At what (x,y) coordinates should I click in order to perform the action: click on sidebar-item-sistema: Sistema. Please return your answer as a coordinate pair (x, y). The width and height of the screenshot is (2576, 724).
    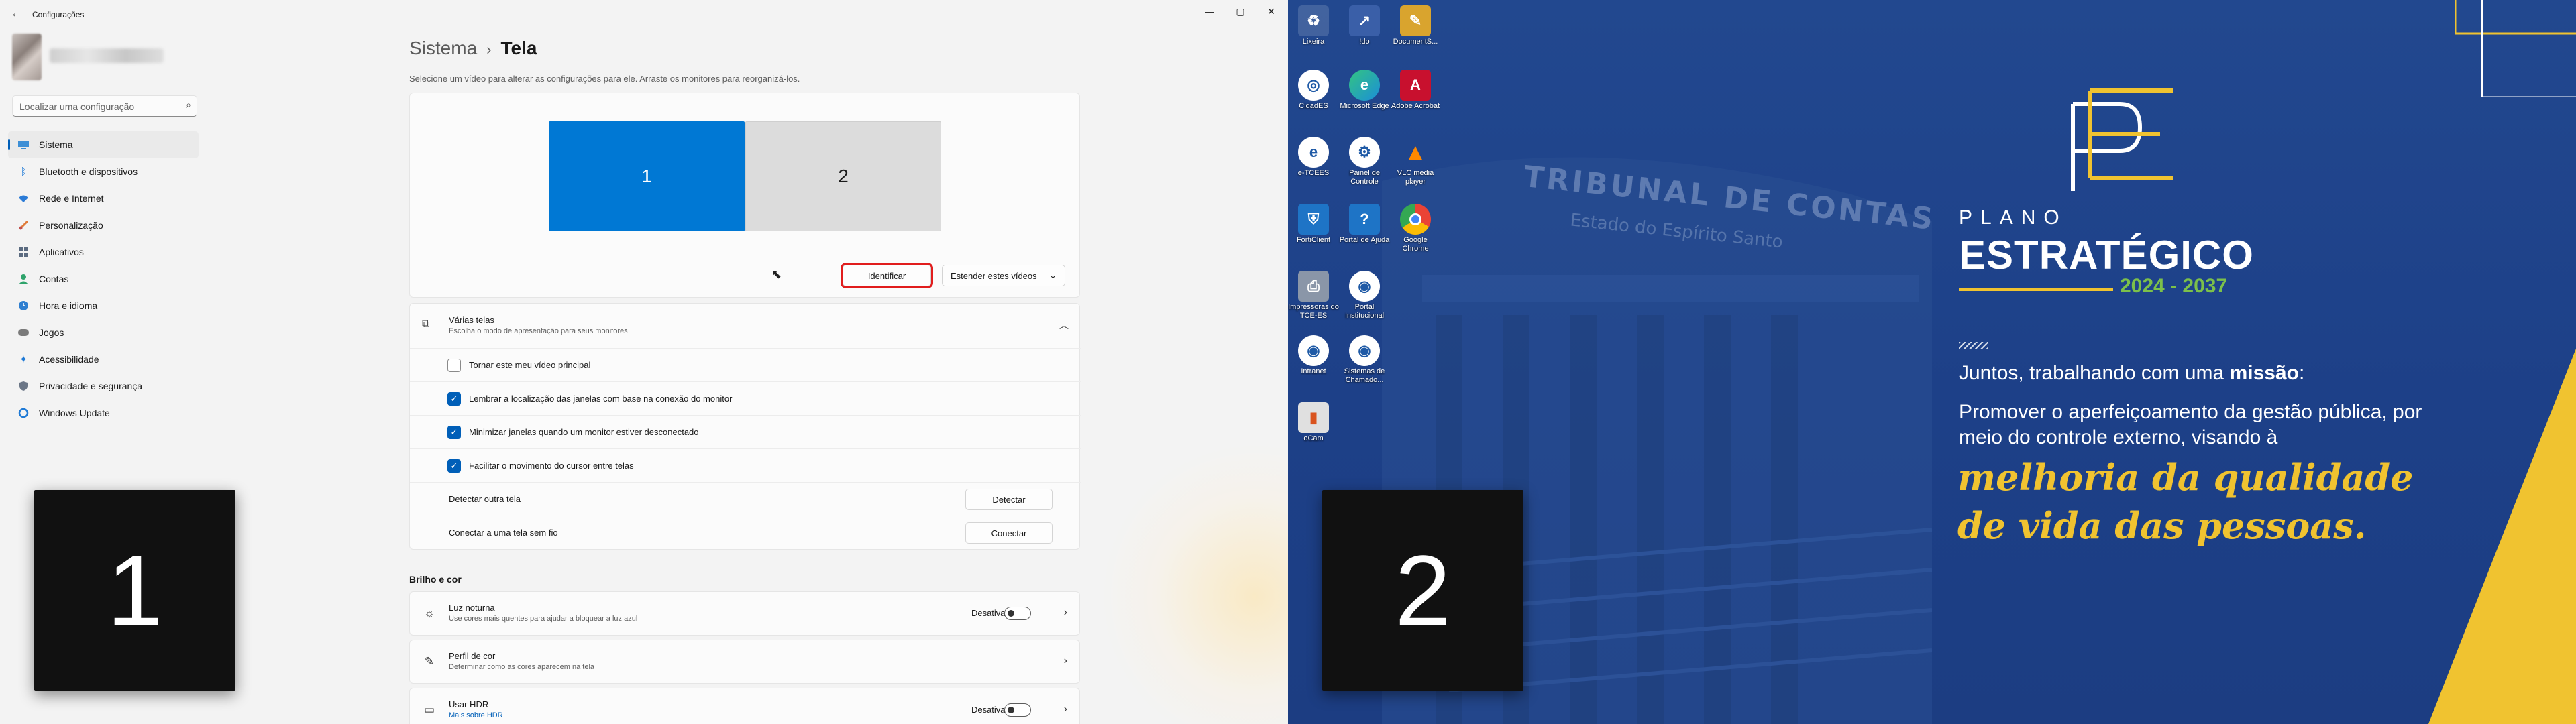
    Looking at the image, I should click on (103, 144).